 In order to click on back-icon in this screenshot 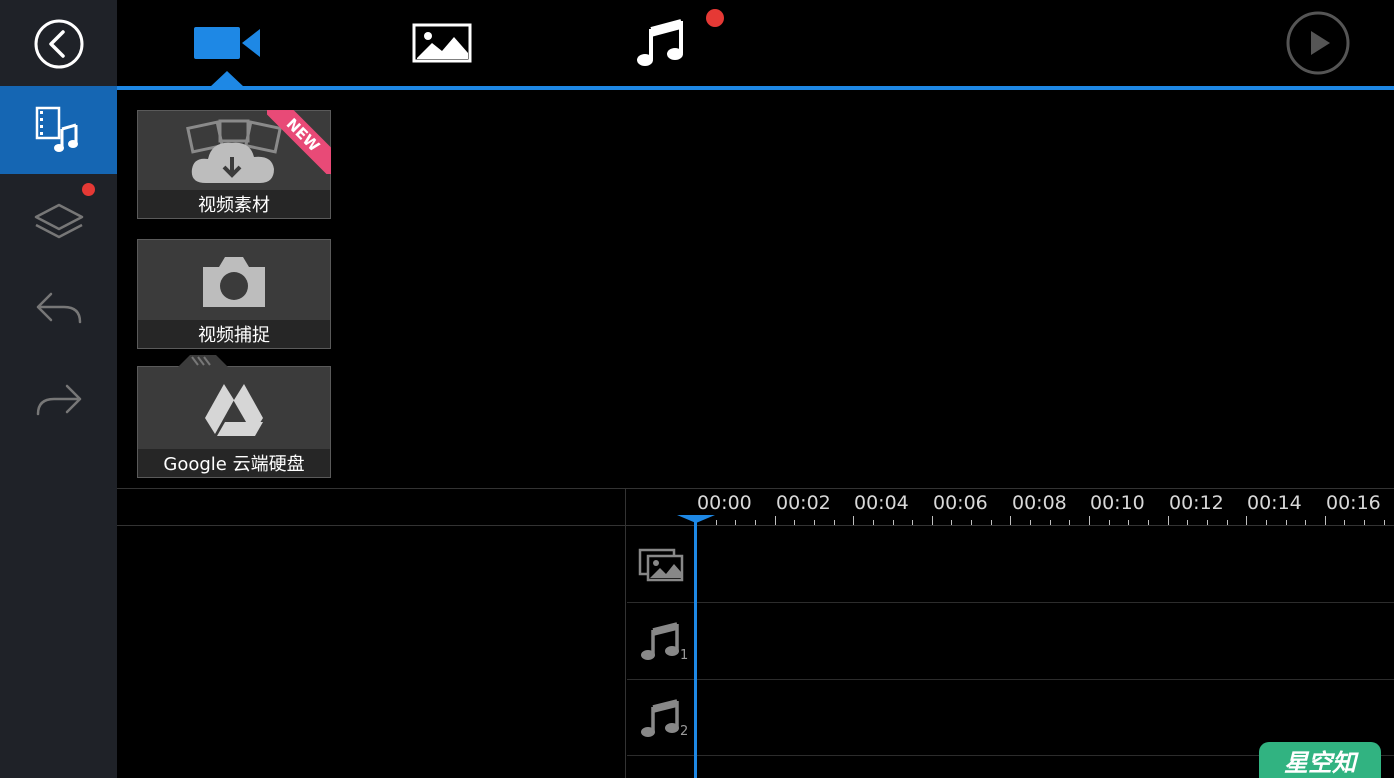, I will do `click(58, 44)`.